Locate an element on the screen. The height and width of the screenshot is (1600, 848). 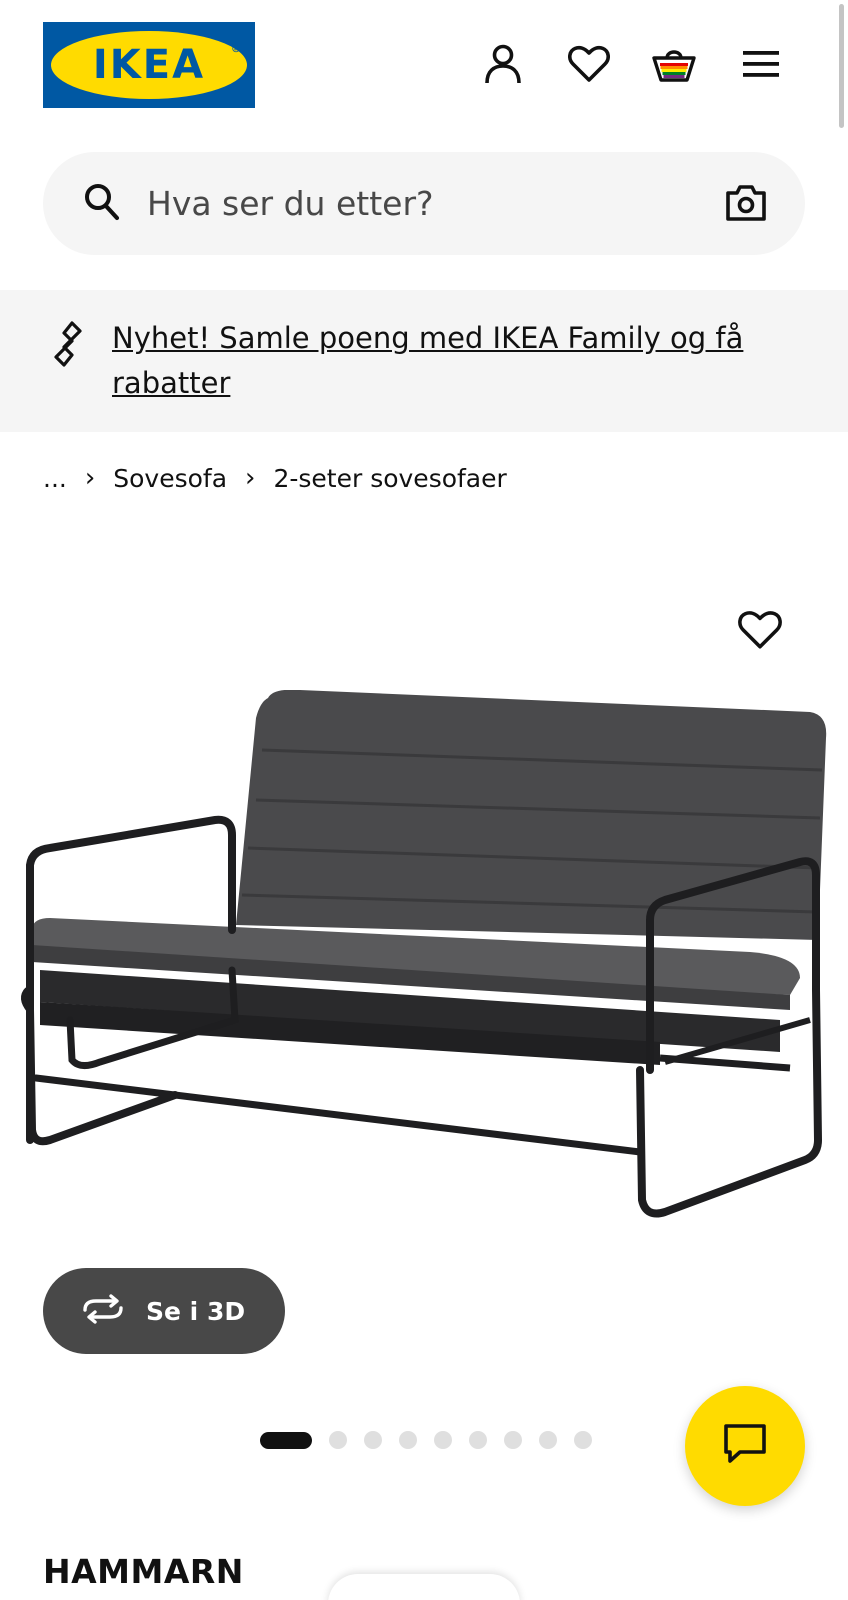
shopping-bag-icon is located at coordinates (674, 64).